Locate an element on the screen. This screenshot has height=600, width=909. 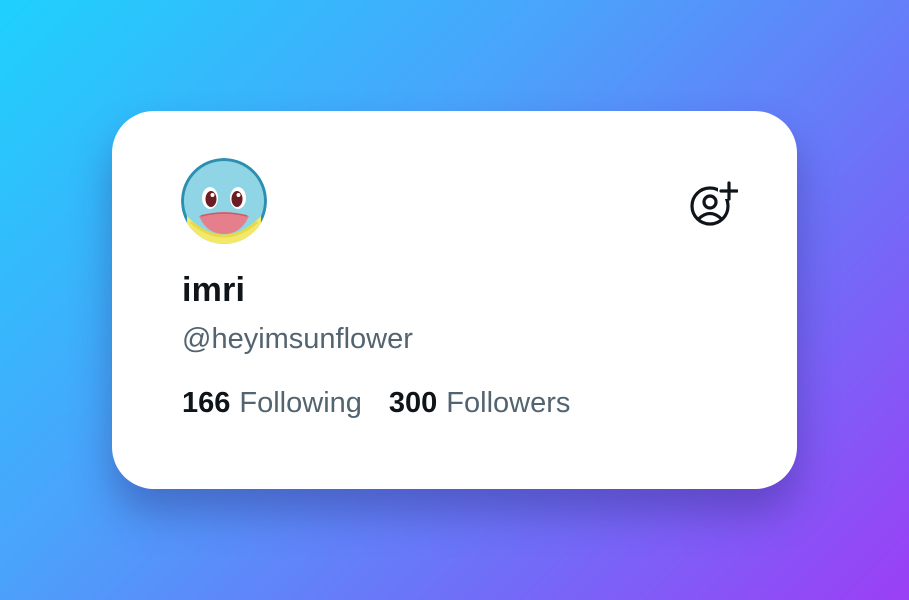
following-count: 166 is located at coordinates (206, 403).